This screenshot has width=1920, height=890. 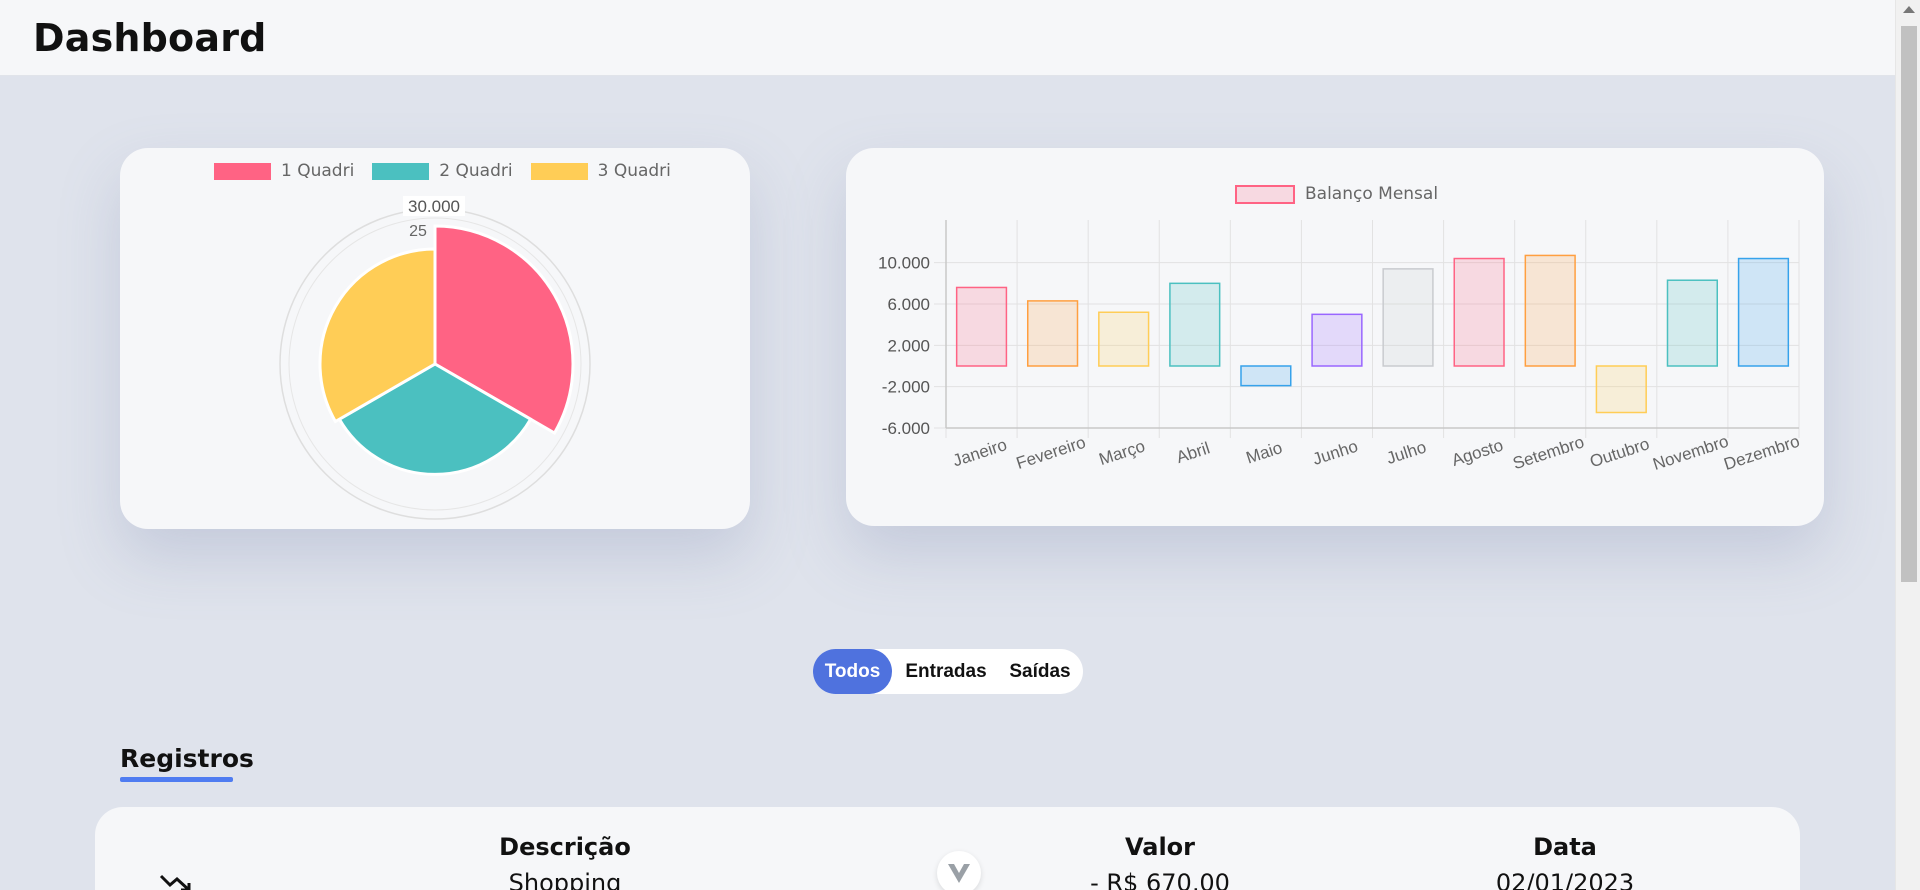 What do you see at coordinates (947, 38) in the screenshot?
I see `top-bar: Dashboard` at bounding box center [947, 38].